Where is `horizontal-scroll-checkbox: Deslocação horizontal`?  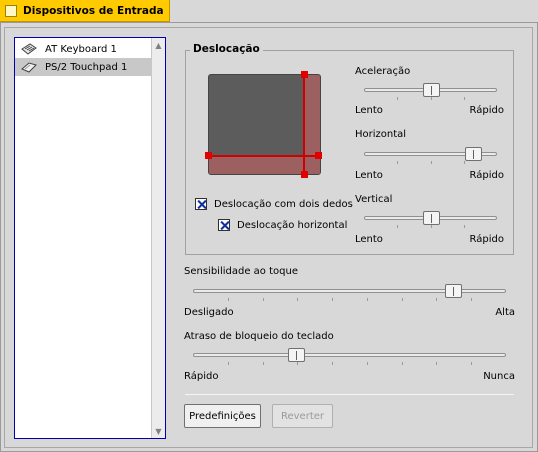
horizontal-scroll-checkbox: Deslocação horizontal is located at coordinates (282, 225).